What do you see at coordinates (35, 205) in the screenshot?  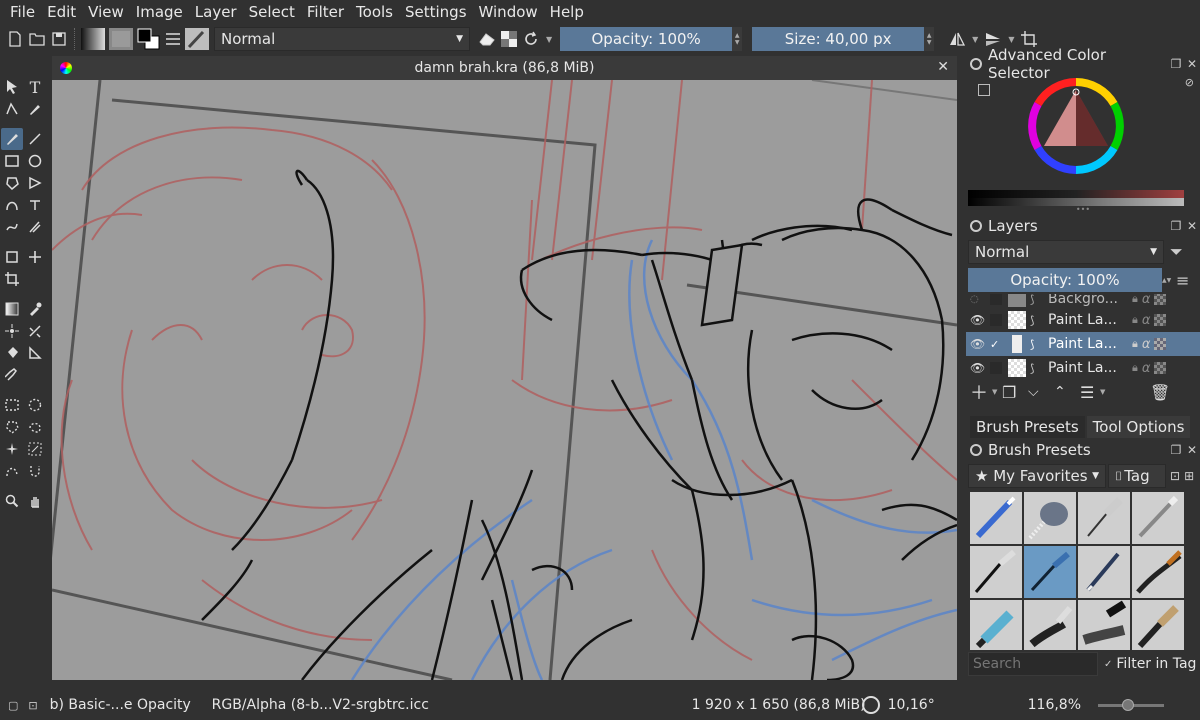 I see `freehand-path-tool-icon` at bounding box center [35, 205].